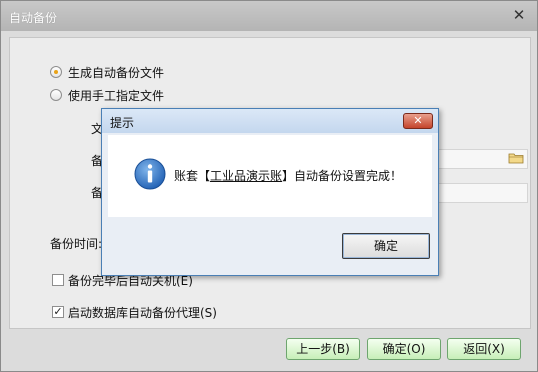 Image resolution: width=538 pixels, height=372 pixels. Describe the element at coordinates (76, 244) in the screenshot. I see `backup-time-label: 备份时间:` at that location.